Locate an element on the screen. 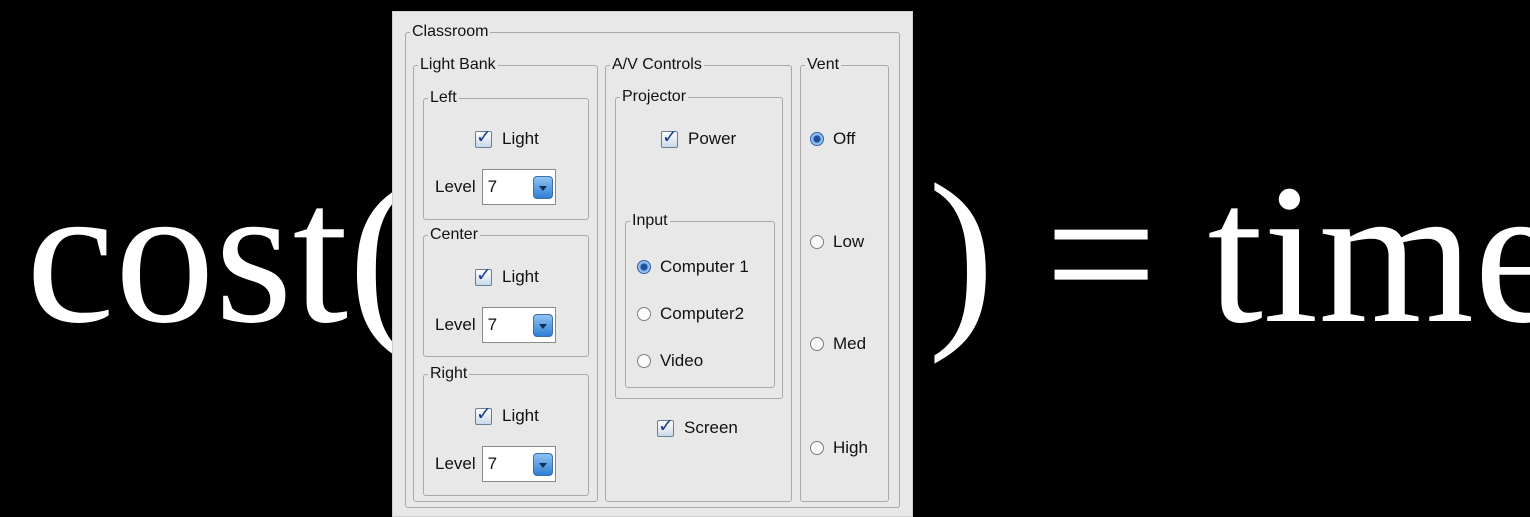 This screenshot has width=1530, height=517. vent-option-high: High is located at coordinates (839, 448).